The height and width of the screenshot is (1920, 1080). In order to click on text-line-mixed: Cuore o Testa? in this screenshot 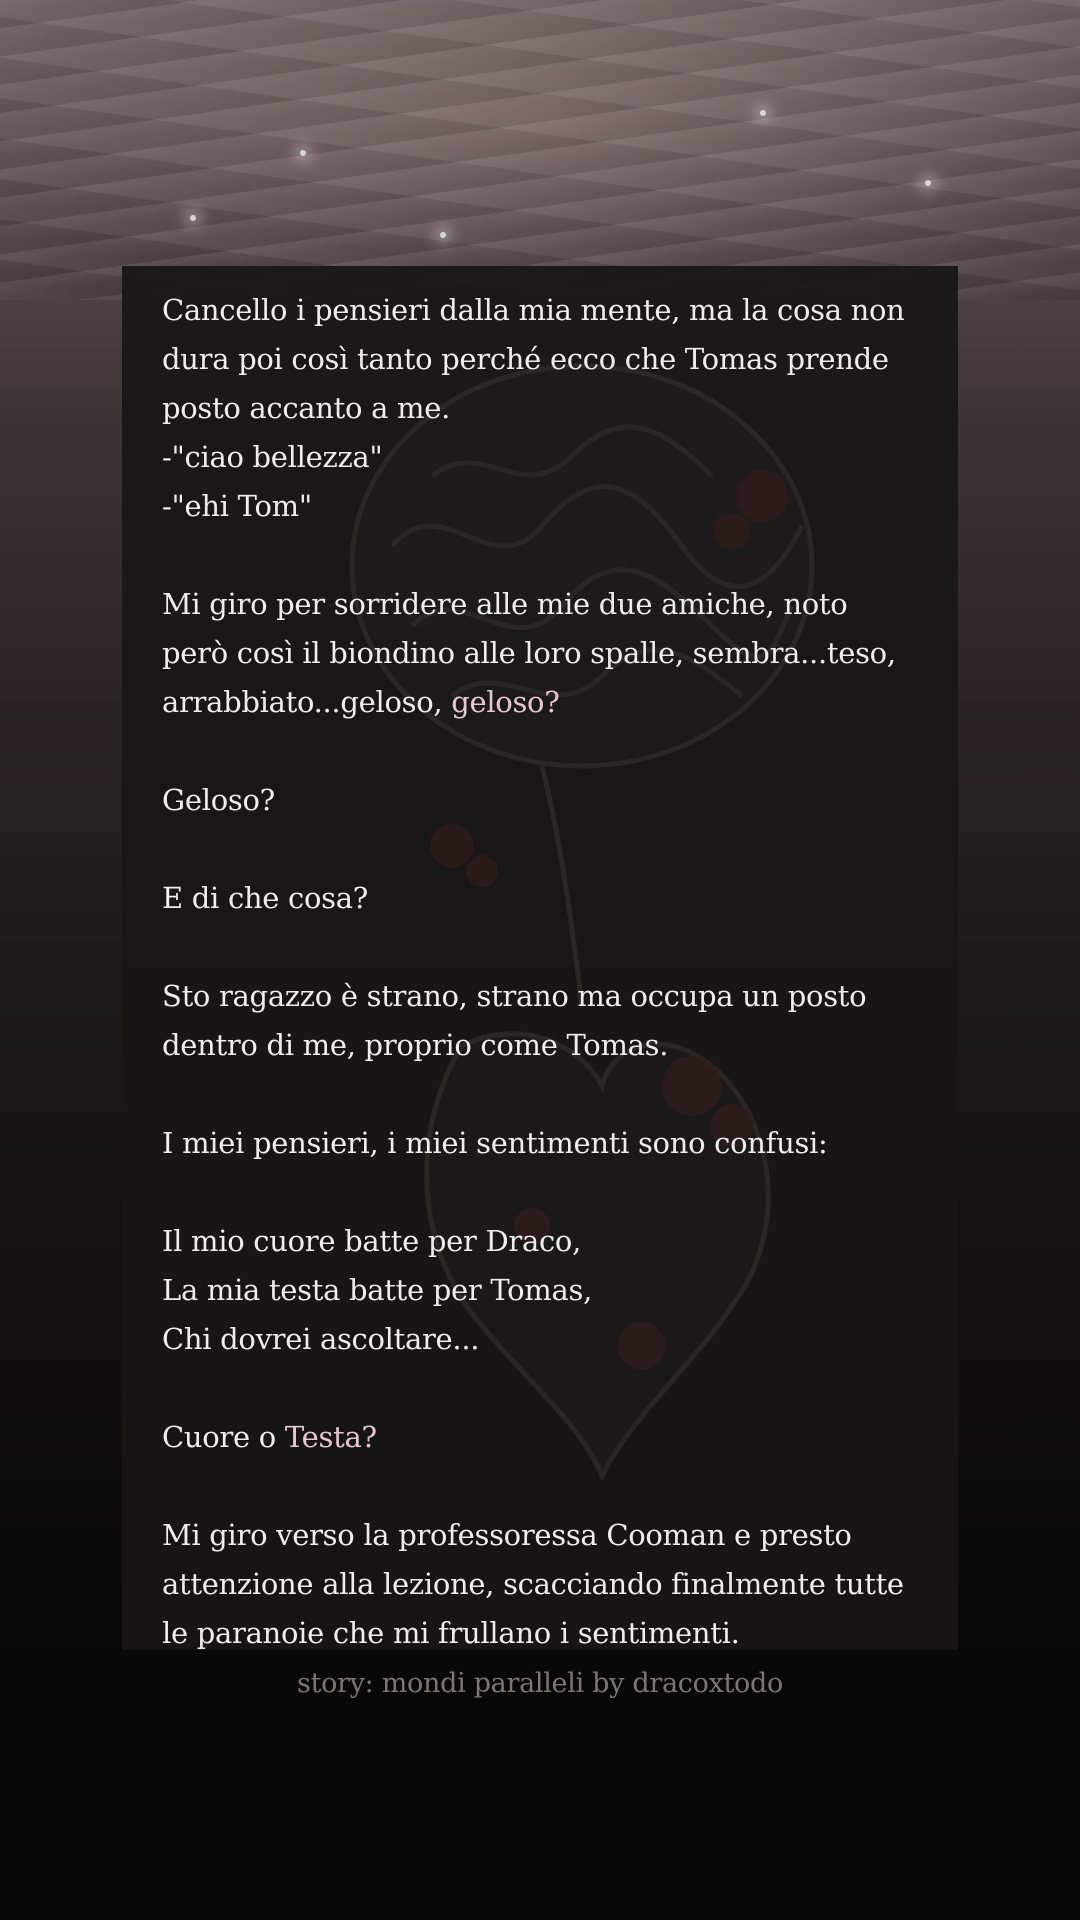, I will do `click(540, 1437)`.